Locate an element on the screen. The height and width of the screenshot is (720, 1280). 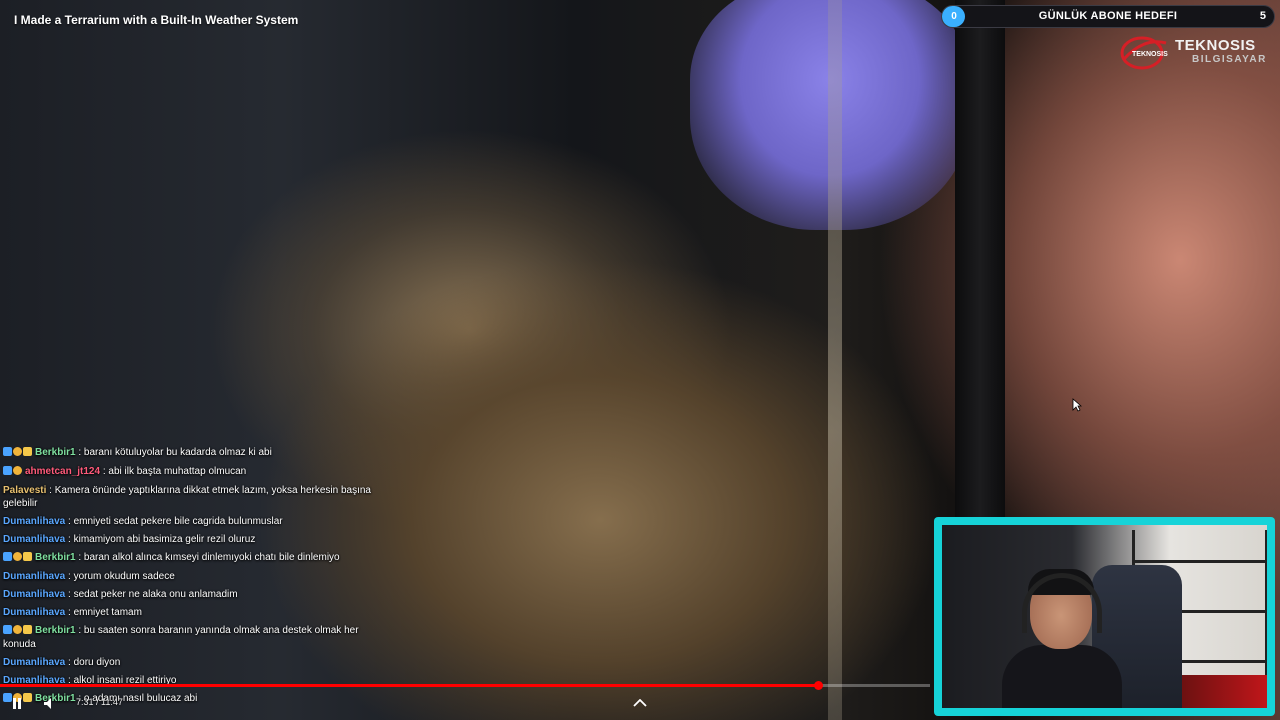
chat-message-text: doru diyon is located at coordinates (97, 662).